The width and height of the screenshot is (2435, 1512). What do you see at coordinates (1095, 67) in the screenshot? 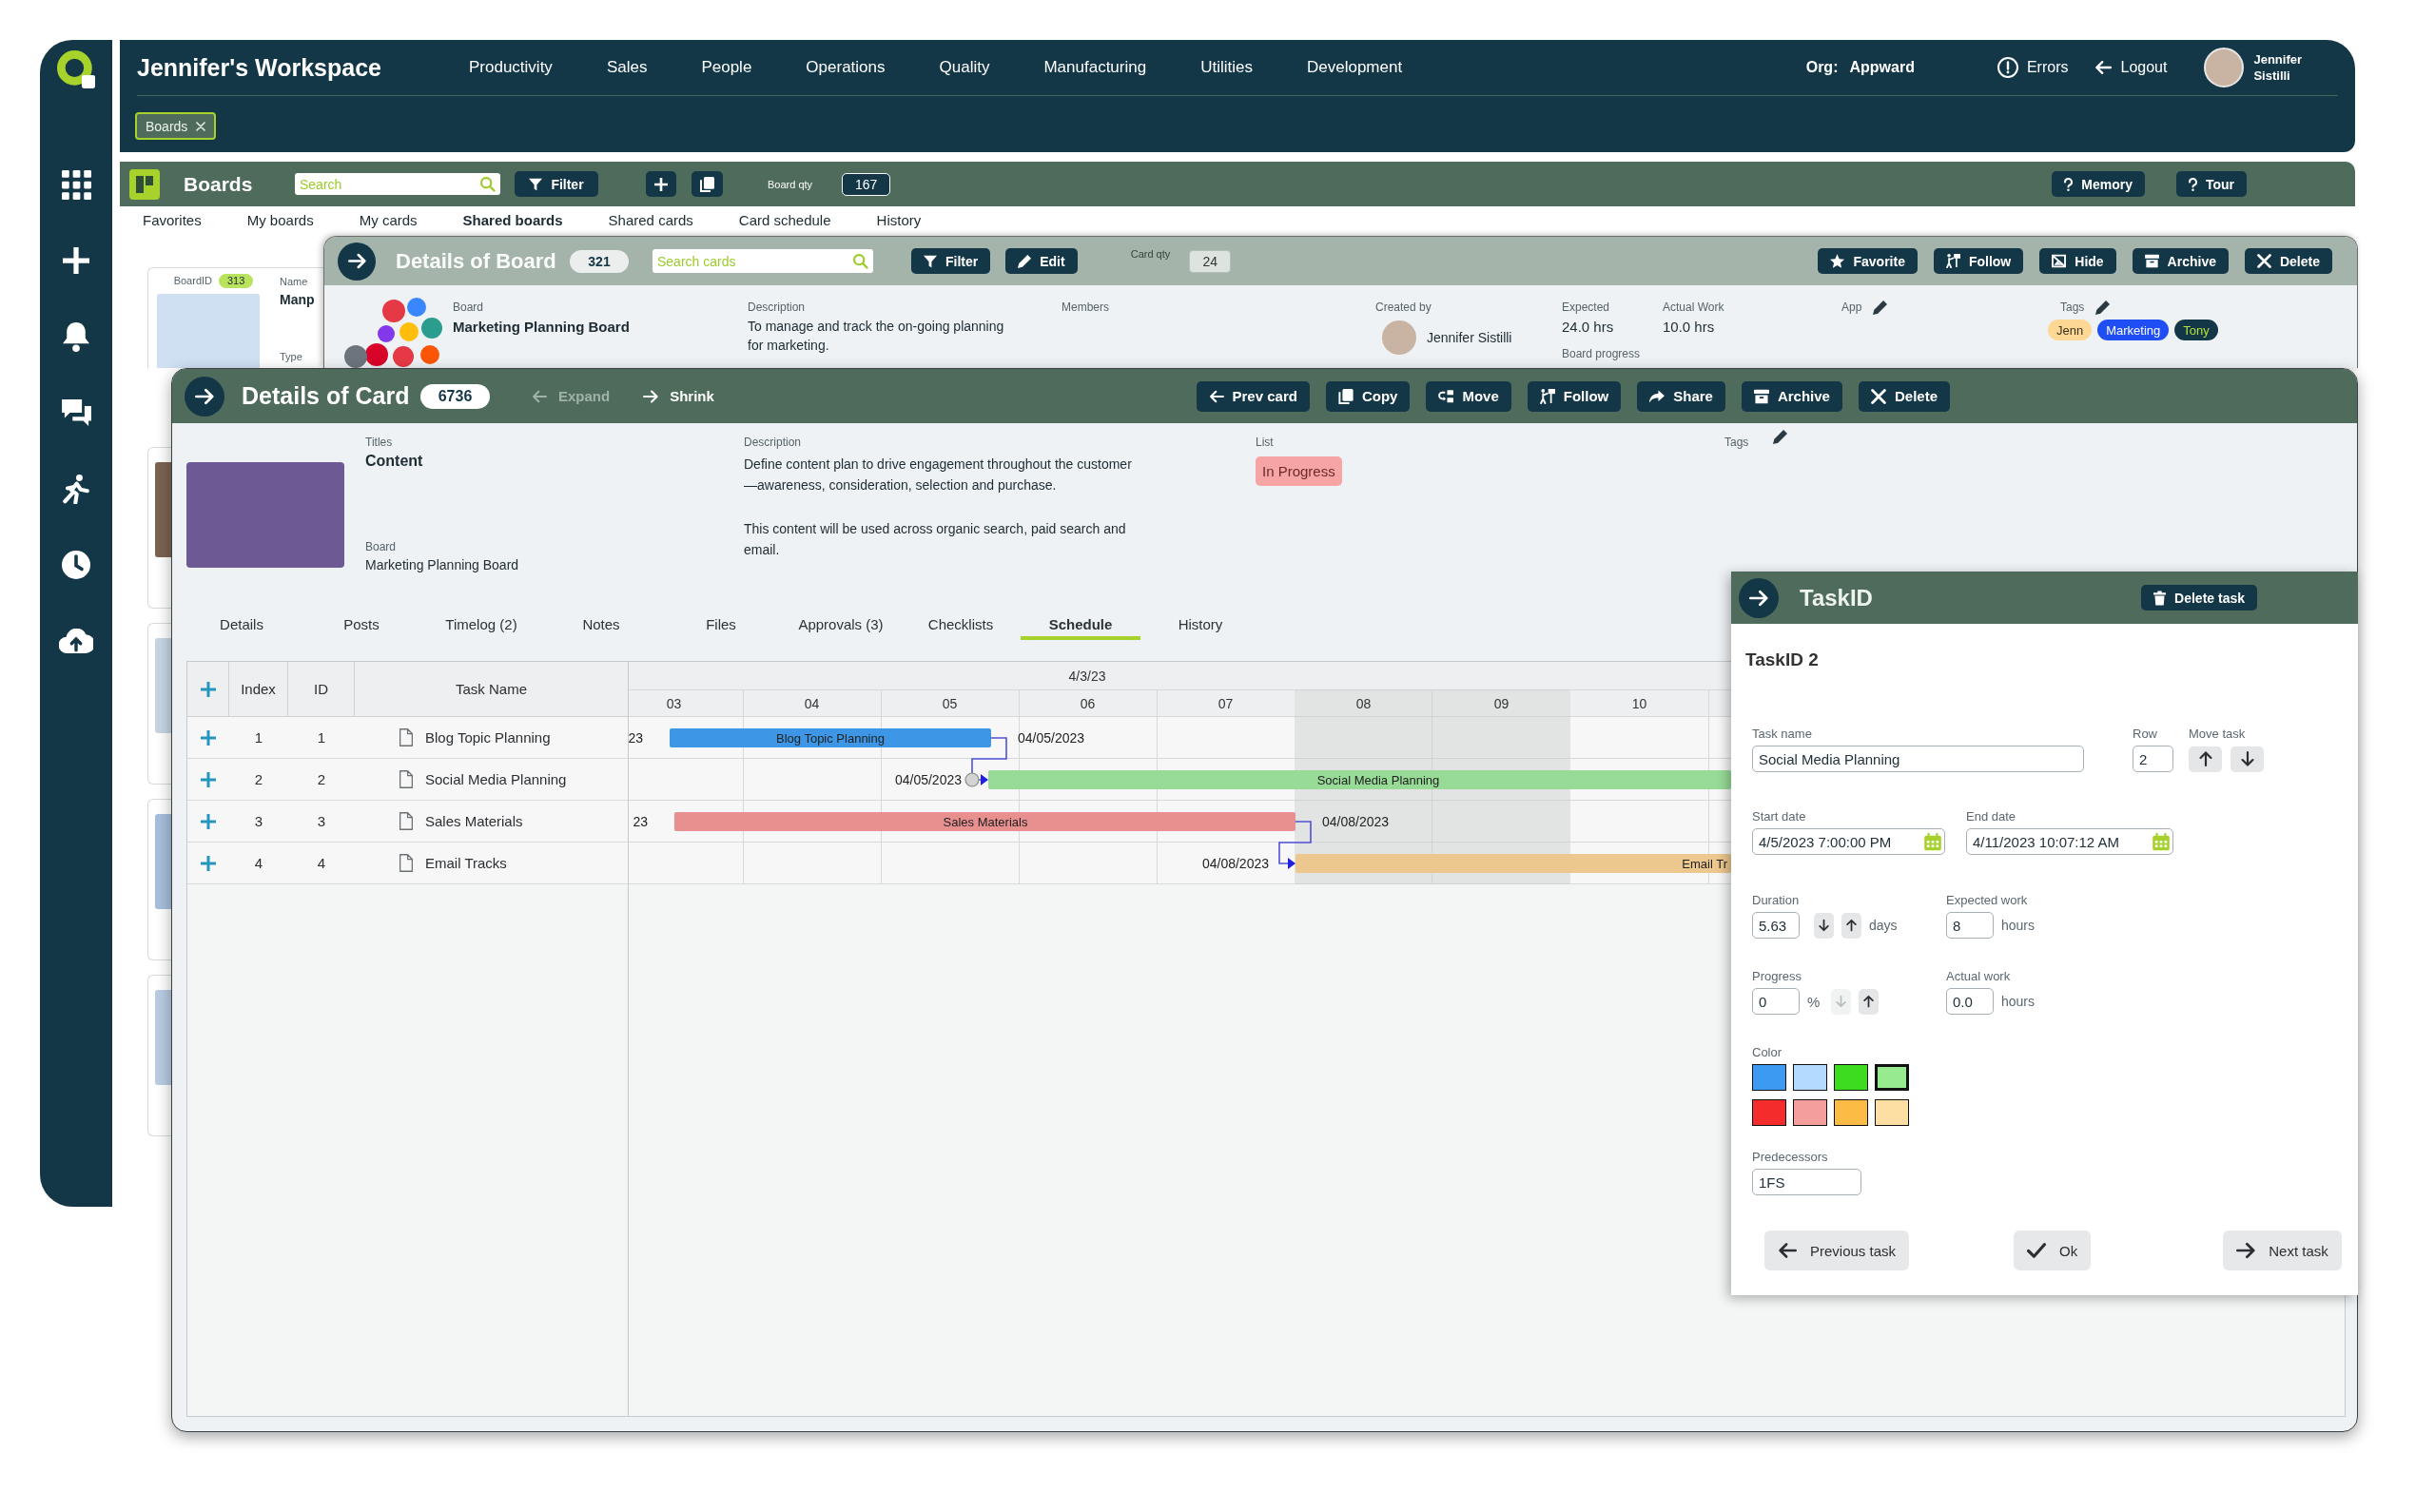
I see `menu-item: Manufacturing` at bounding box center [1095, 67].